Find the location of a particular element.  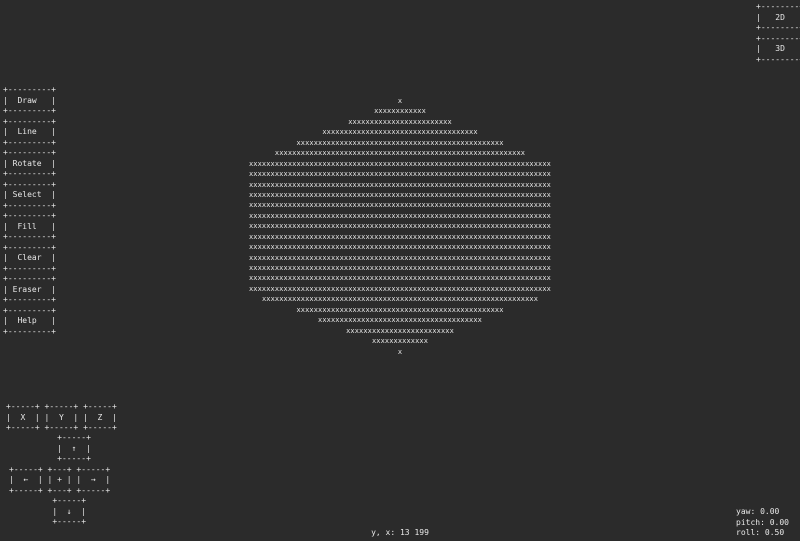

eraser-button: +---------+ | Eraser | +---------+ is located at coordinates (29, 289).